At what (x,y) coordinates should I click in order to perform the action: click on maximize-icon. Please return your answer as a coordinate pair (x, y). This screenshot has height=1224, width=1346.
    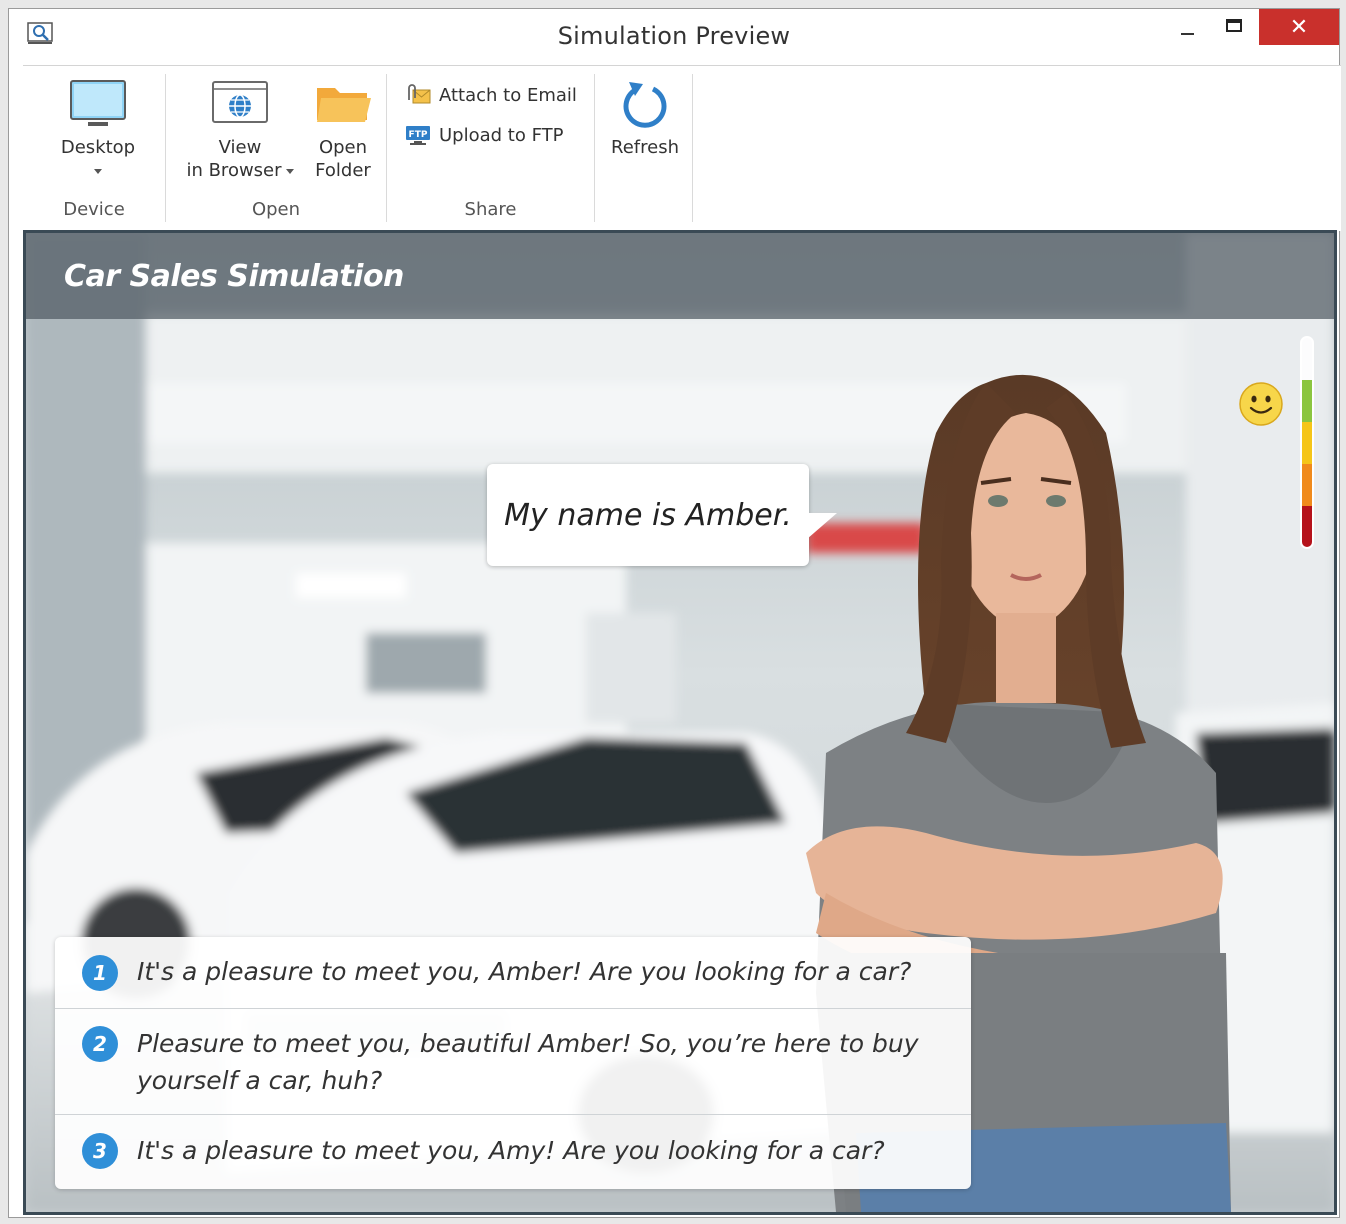
    Looking at the image, I should click on (1234, 25).